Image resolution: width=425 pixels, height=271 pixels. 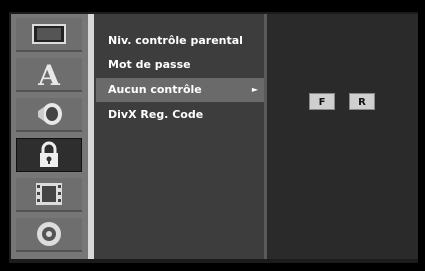 I want to click on picture-icon, so click(x=49, y=34).